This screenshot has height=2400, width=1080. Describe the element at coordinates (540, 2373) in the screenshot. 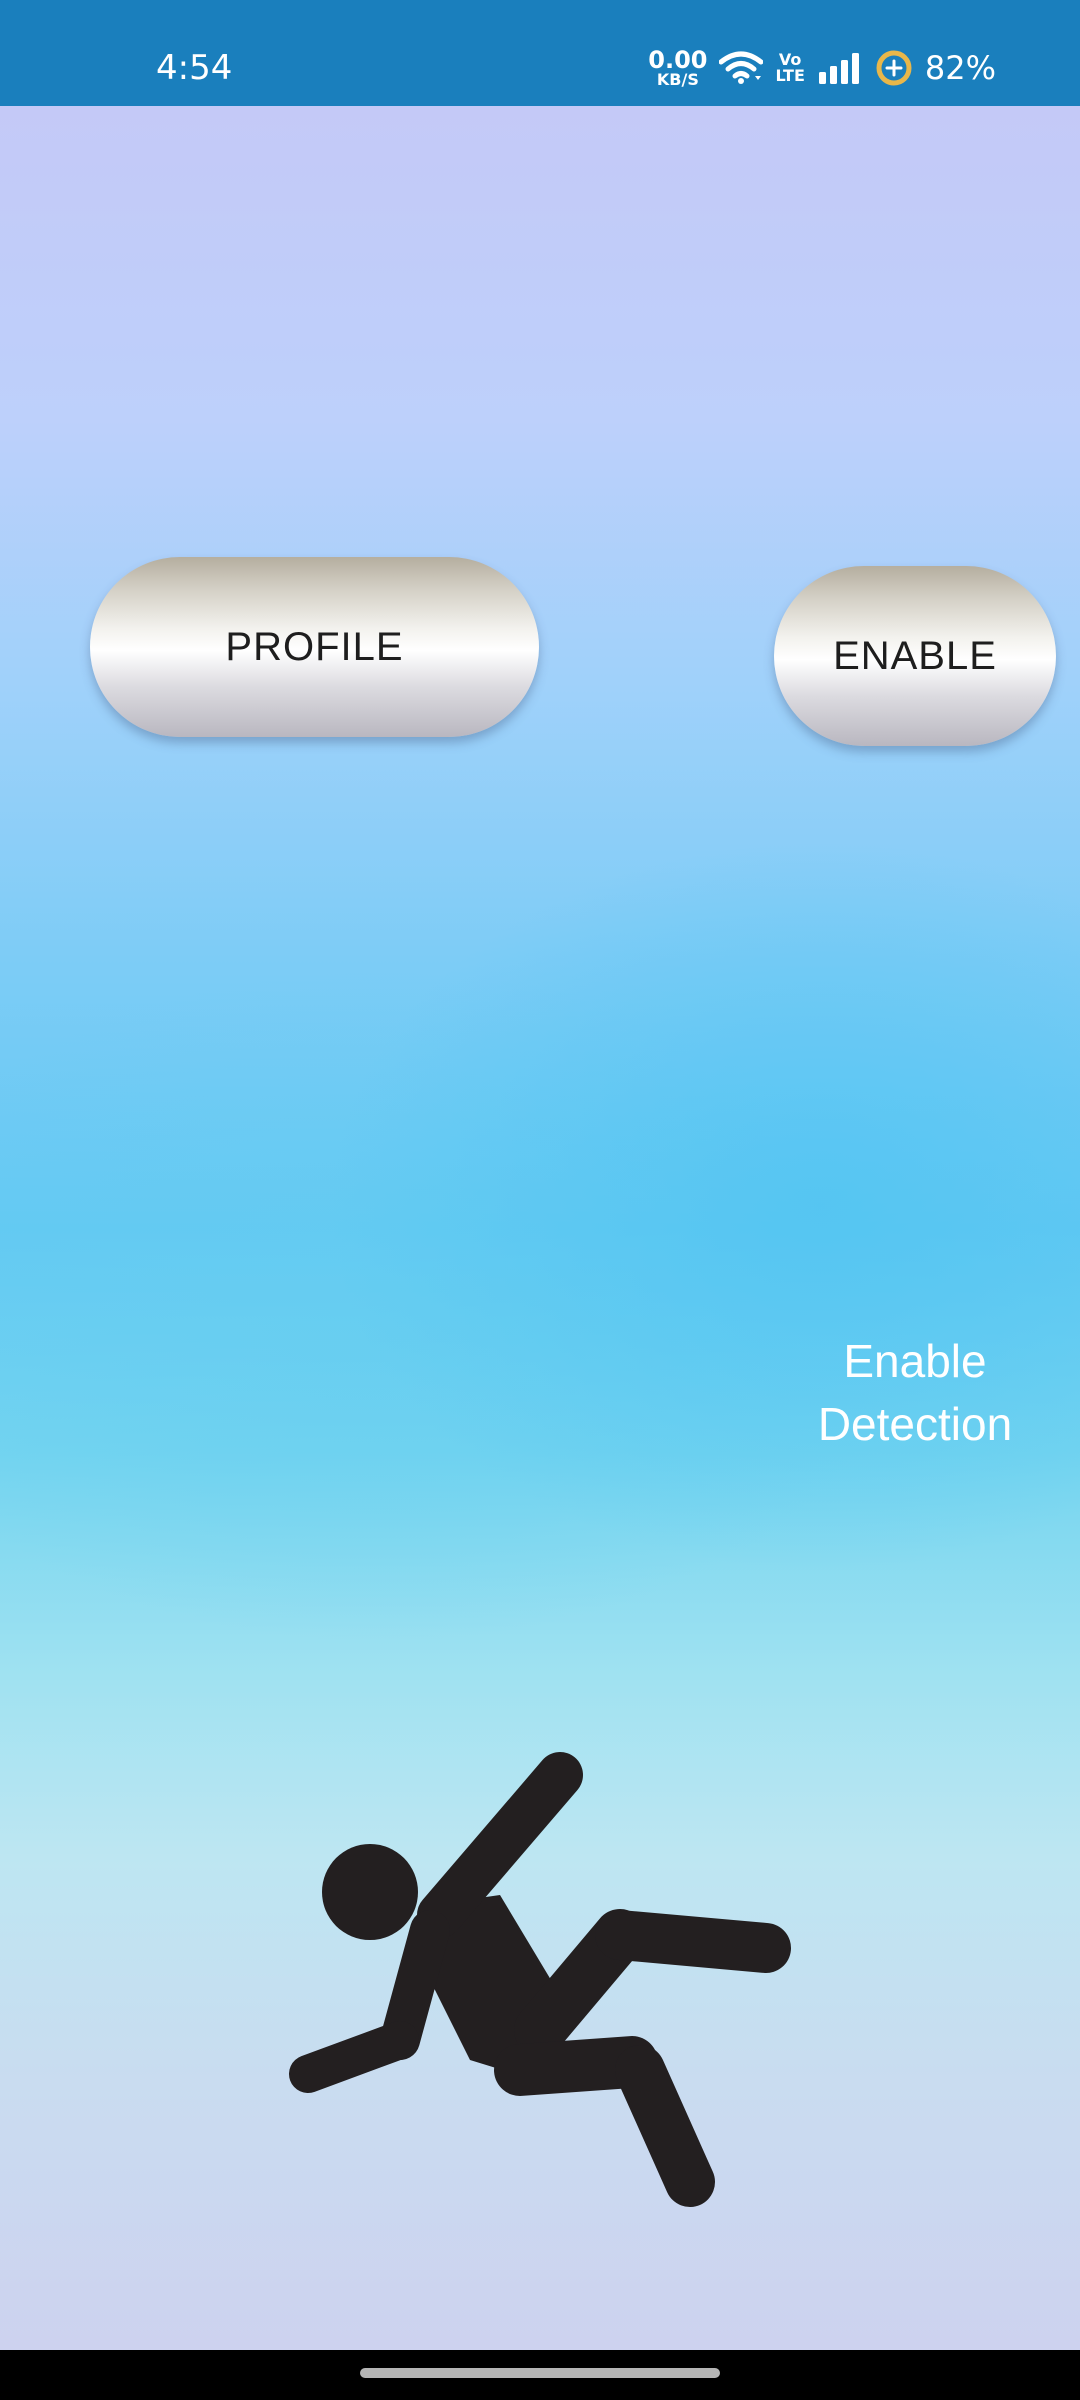

I see `home-indicator` at that location.